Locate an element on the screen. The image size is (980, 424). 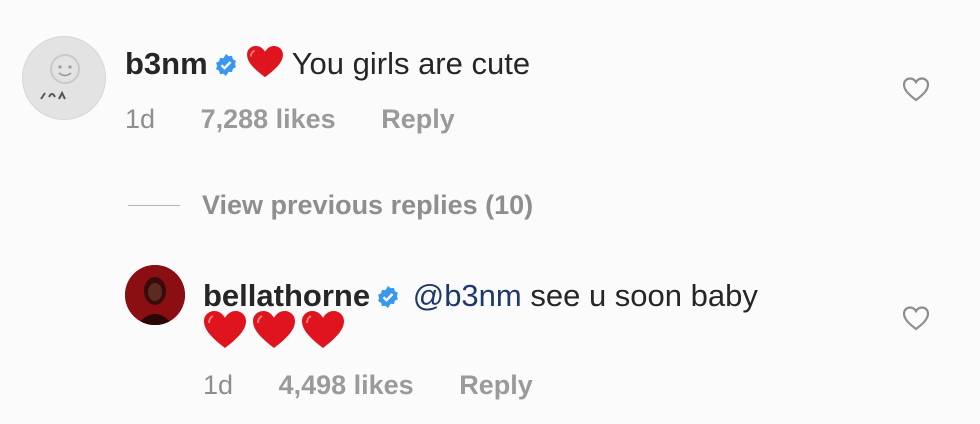
avatar-bellathorne is located at coordinates (155, 295).